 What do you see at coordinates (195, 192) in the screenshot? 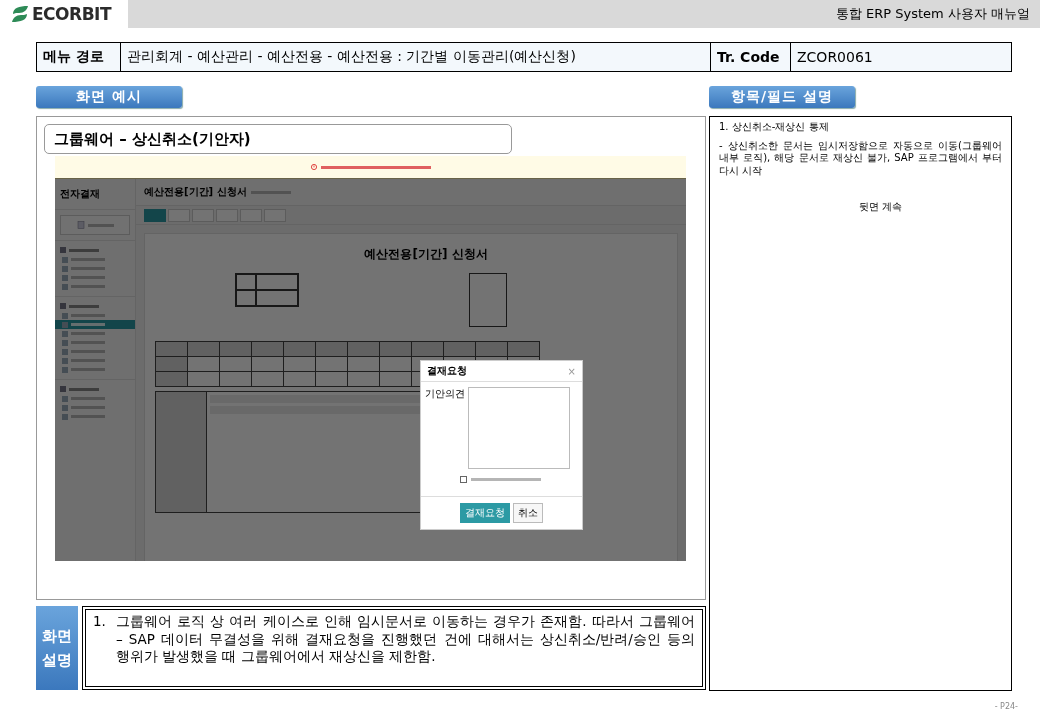
I see `page-title: 예산전용[기간] 신청서` at bounding box center [195, 192].